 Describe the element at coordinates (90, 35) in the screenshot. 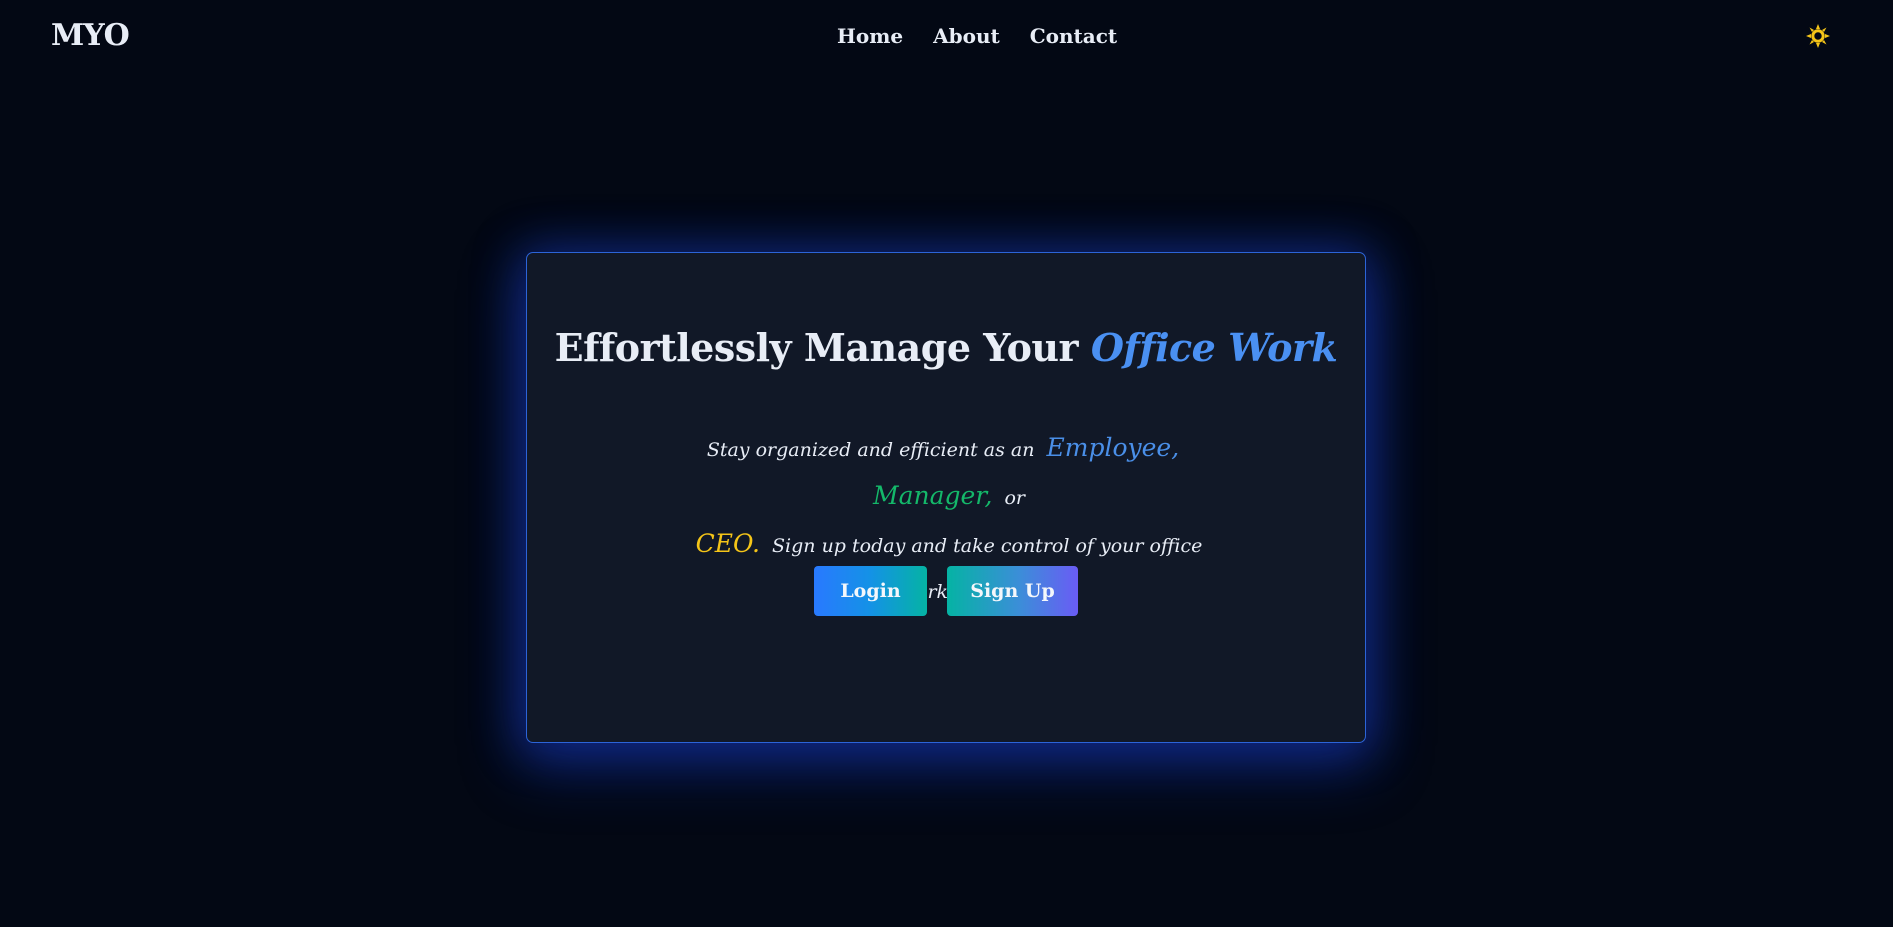

I see `logo: MYO` at that location.